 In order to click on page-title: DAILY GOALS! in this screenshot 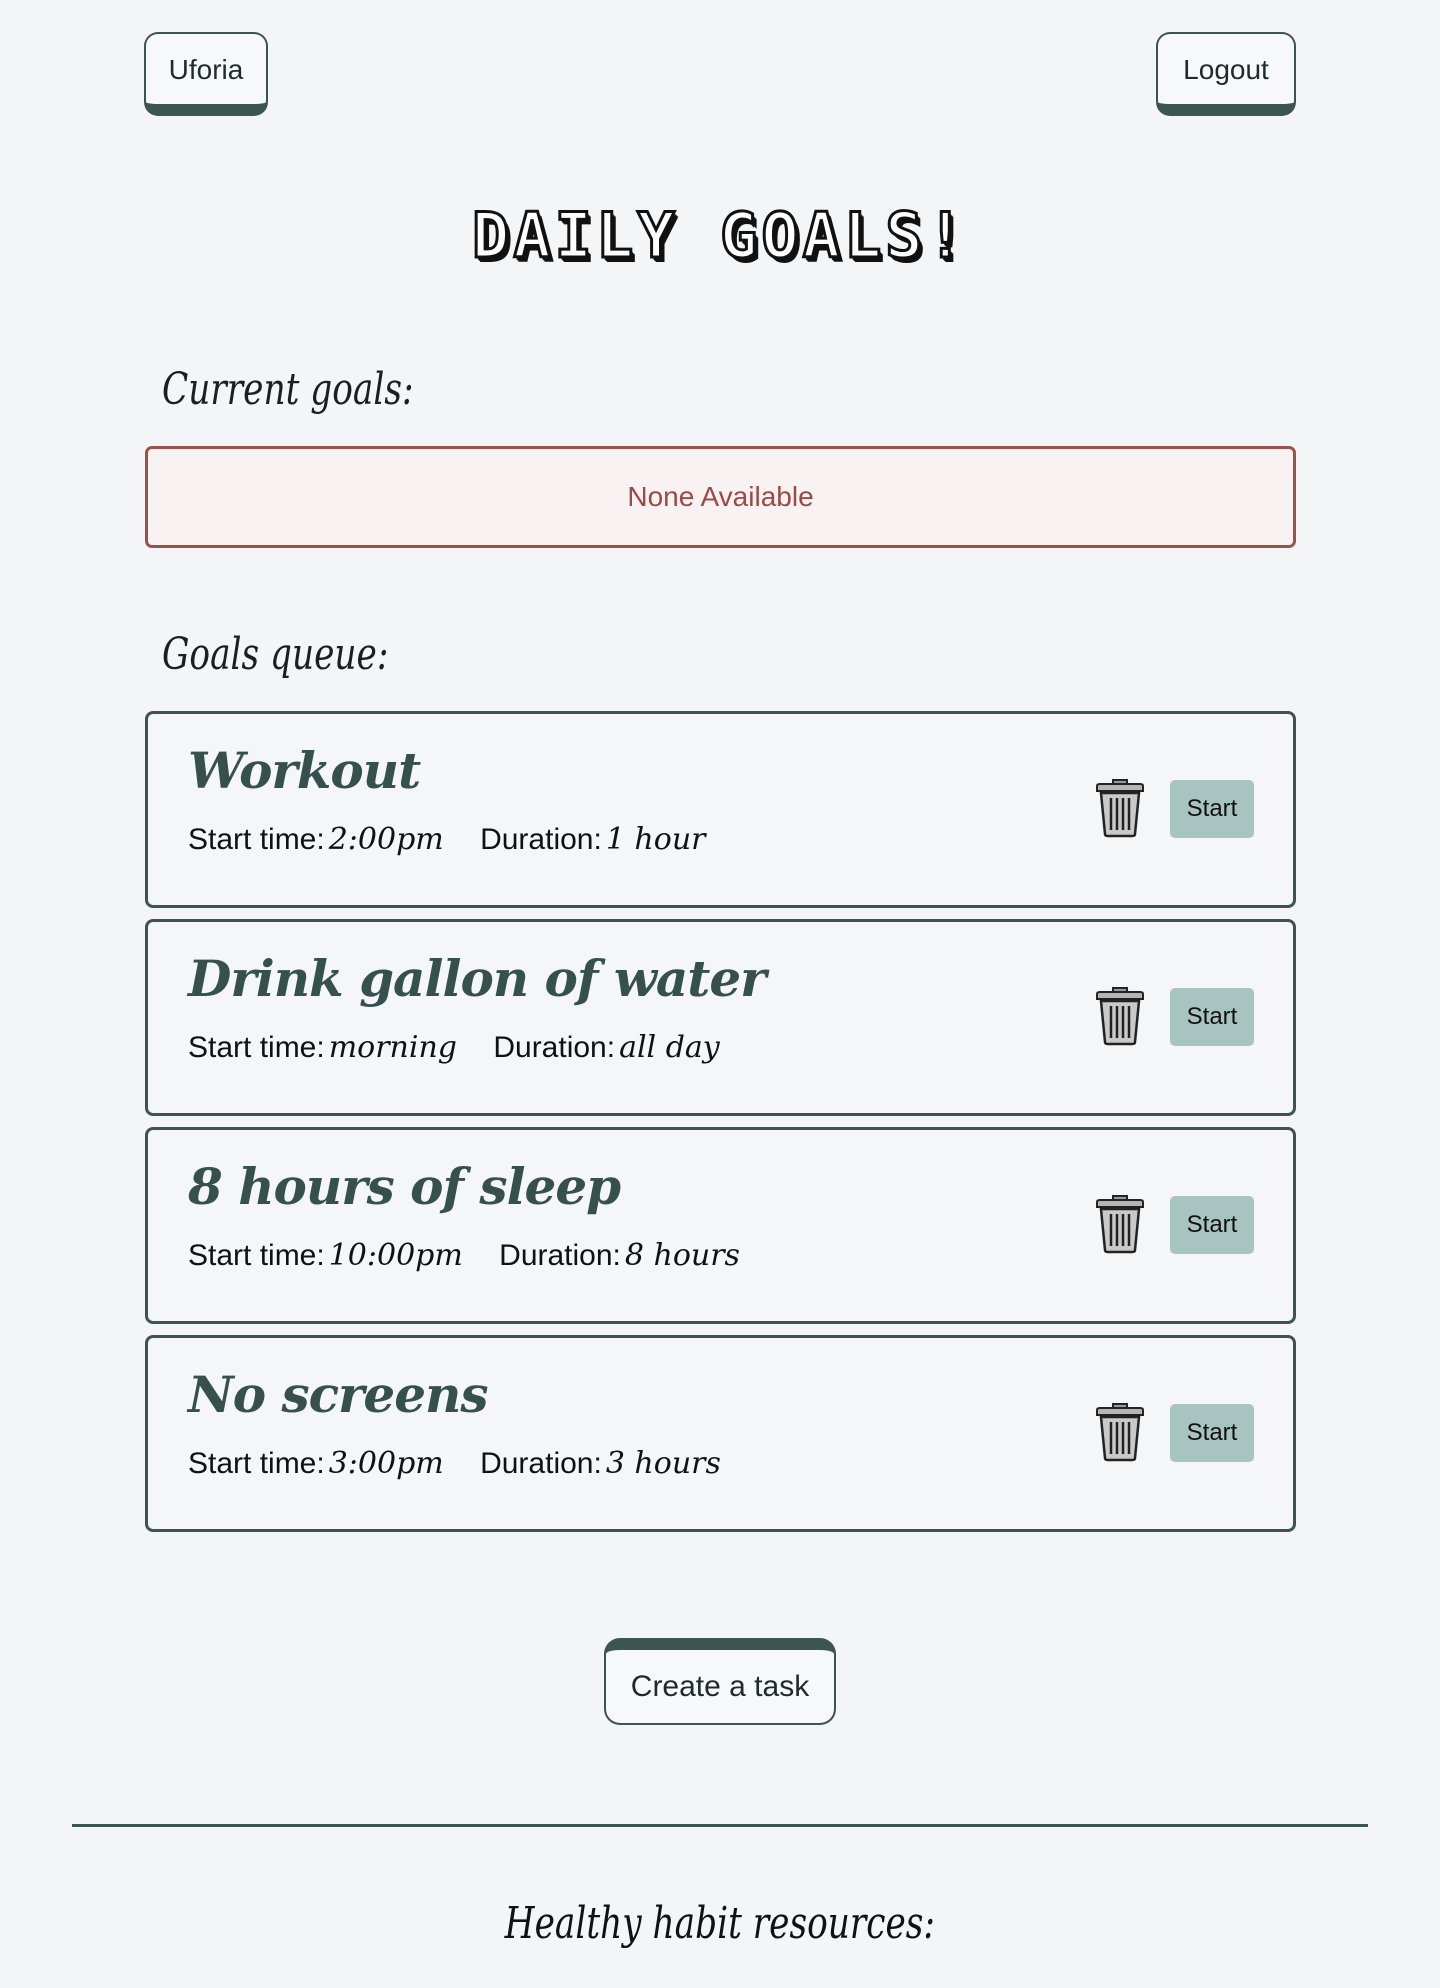, I will do `click(719, 235)`.